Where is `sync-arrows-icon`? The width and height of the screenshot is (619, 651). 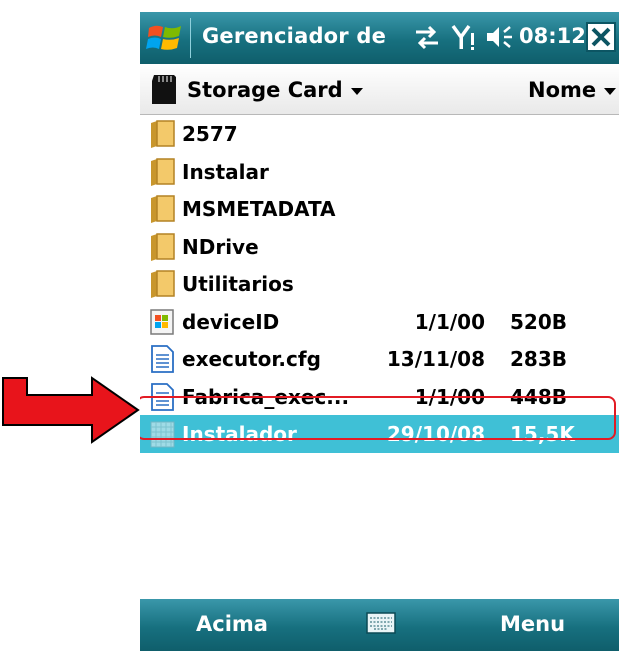
sync-arrows-icon is located at coordinates (427, 37).